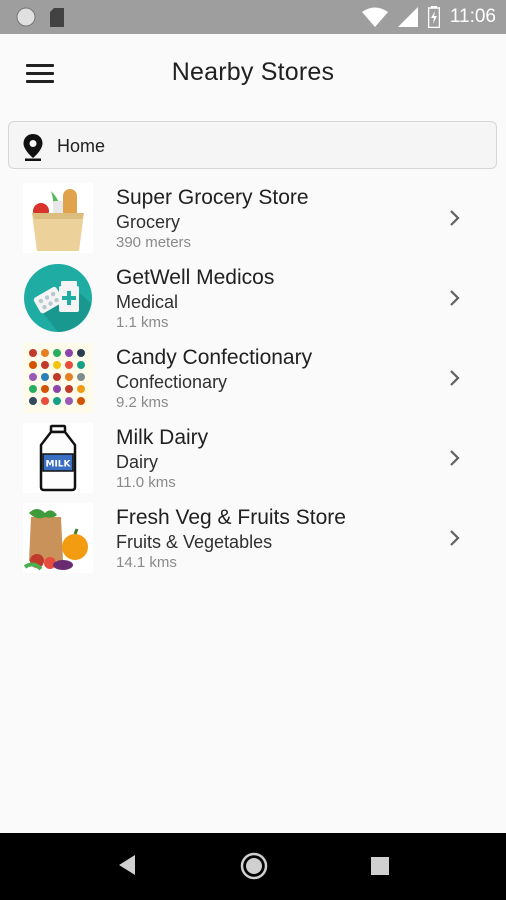 The image size is (506, 900). I want to click on store-distance: 1.1 kms, so click(142, 322).